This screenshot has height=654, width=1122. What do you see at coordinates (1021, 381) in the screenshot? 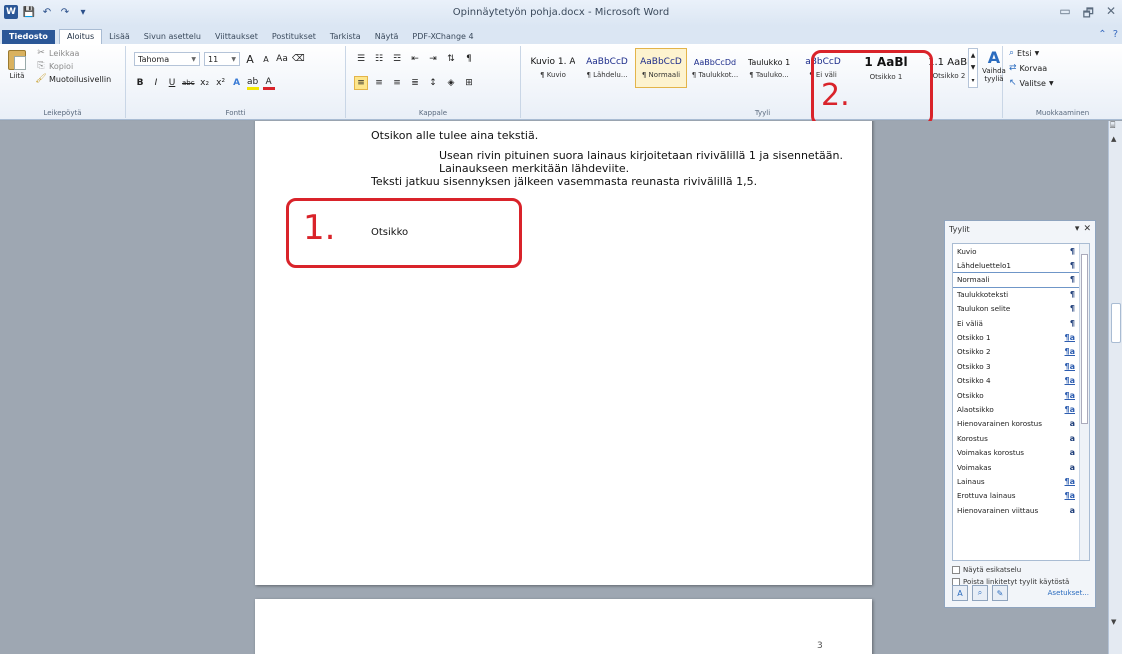
I see `style-item: Otsikko 4 ¶a` at bounding box center [1021, 381].